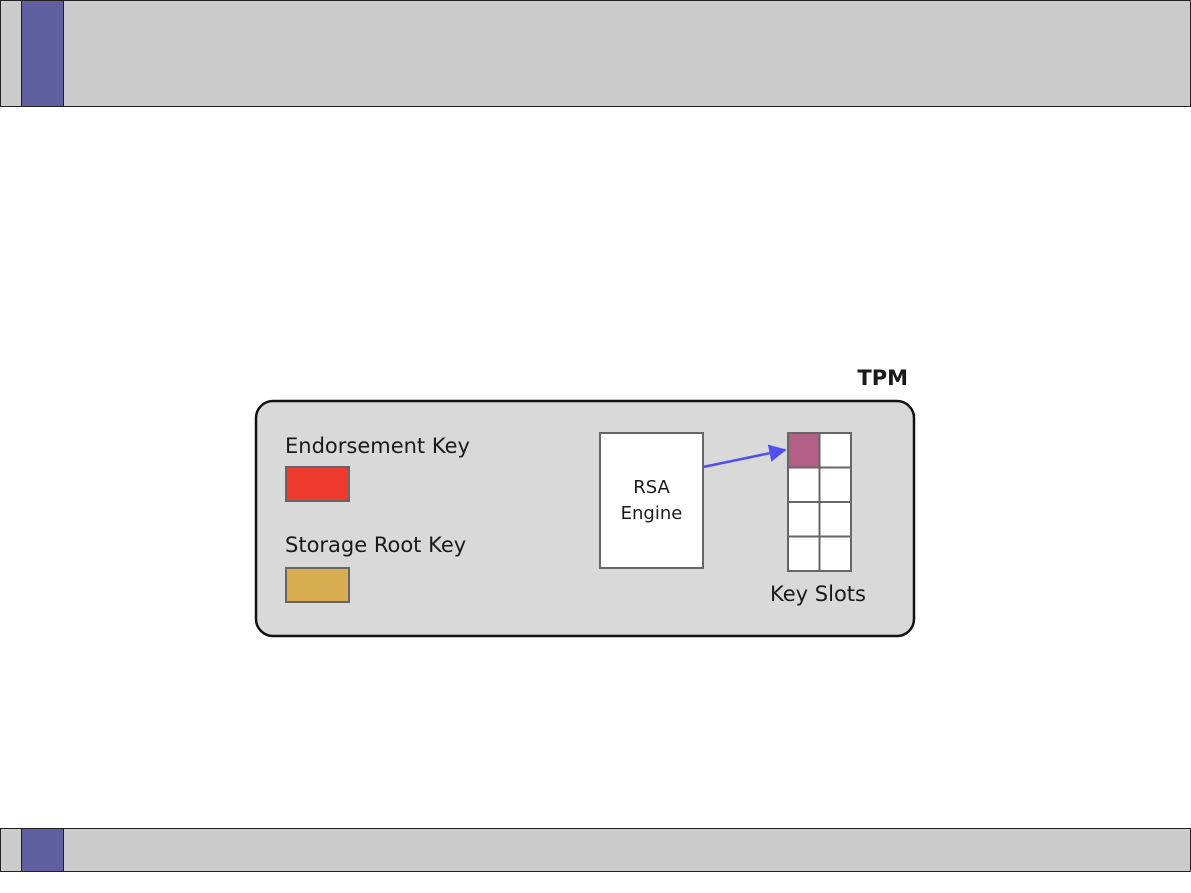 The image size is (1191, 893). What do you see at coordinates (317, 585) in the screenshot?
I see `storage-root-key-swatch` at bounding box center [317, 585].